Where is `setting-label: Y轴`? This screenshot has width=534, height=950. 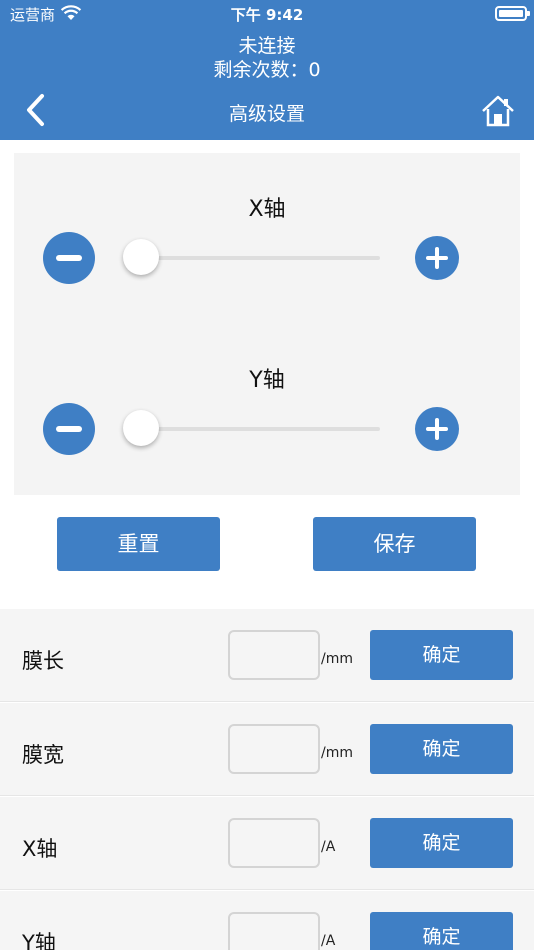 setting-label: Y轴 is located at coordinates (39, 940).